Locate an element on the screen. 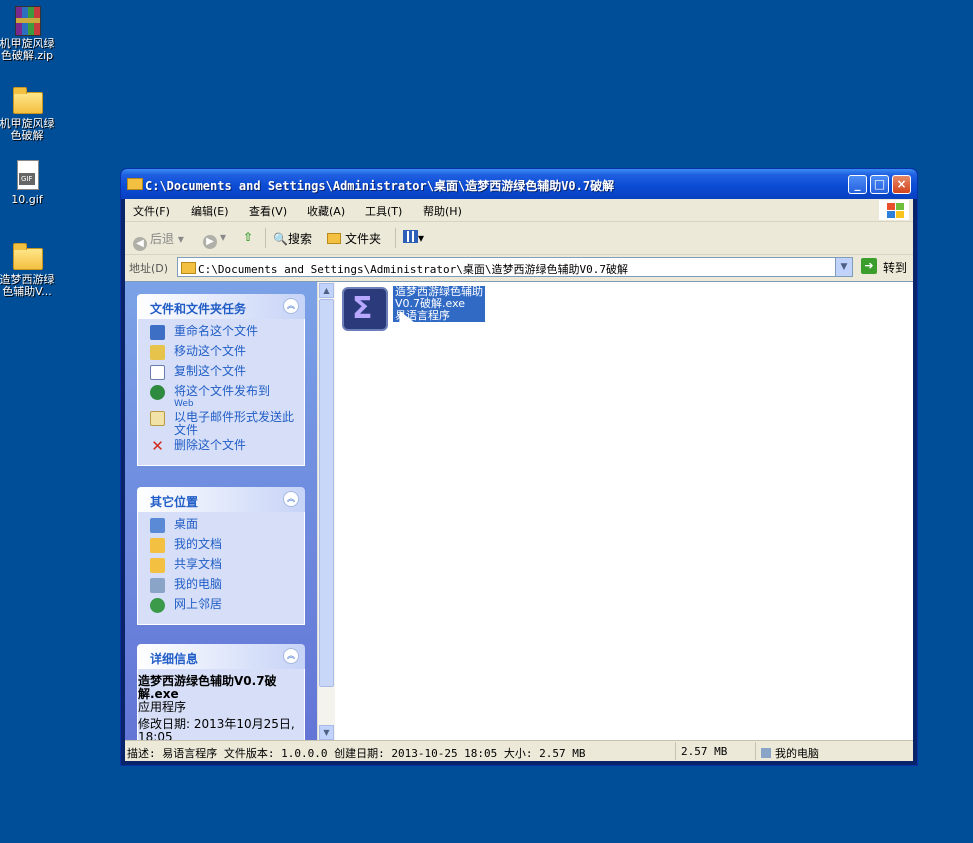 This screenshot has height=843, width=973. gif-file-icon: GIF is located at coordinates (27, 176).